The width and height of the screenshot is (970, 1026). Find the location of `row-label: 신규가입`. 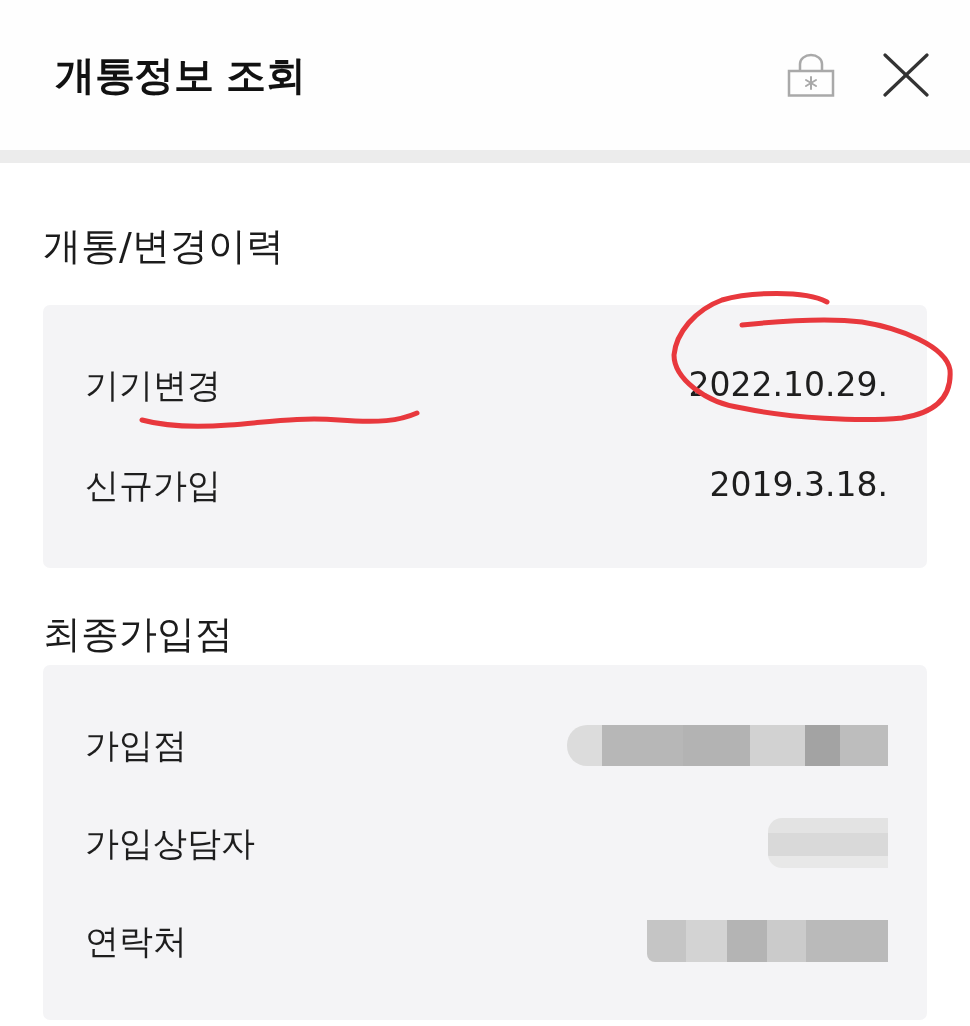

row-label: 신규가입 is located at coordinates (153, 485).